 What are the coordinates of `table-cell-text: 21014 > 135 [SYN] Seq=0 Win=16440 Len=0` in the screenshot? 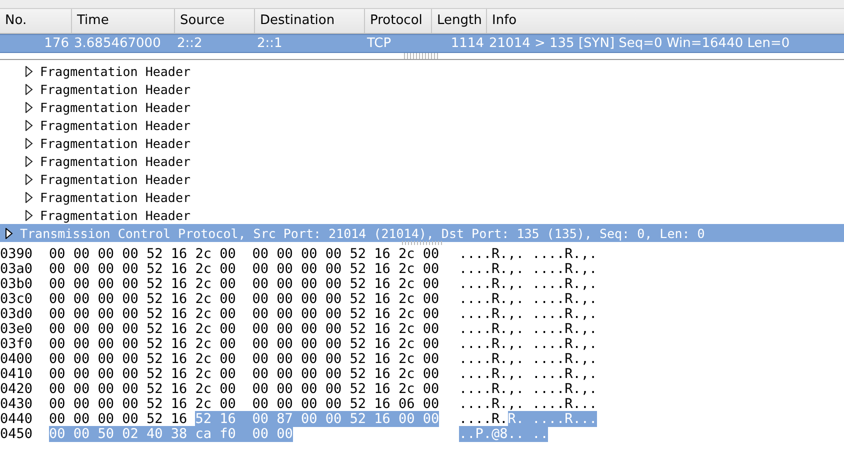 It's located at (639, 43).